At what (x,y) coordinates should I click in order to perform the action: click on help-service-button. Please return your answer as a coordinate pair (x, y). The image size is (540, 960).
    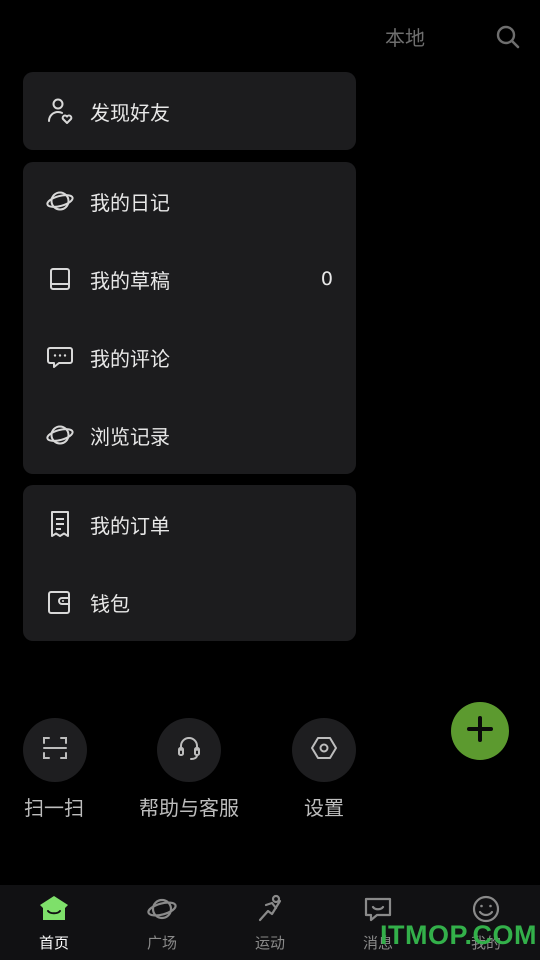
    Looking at the image, I should click on (189, 750).